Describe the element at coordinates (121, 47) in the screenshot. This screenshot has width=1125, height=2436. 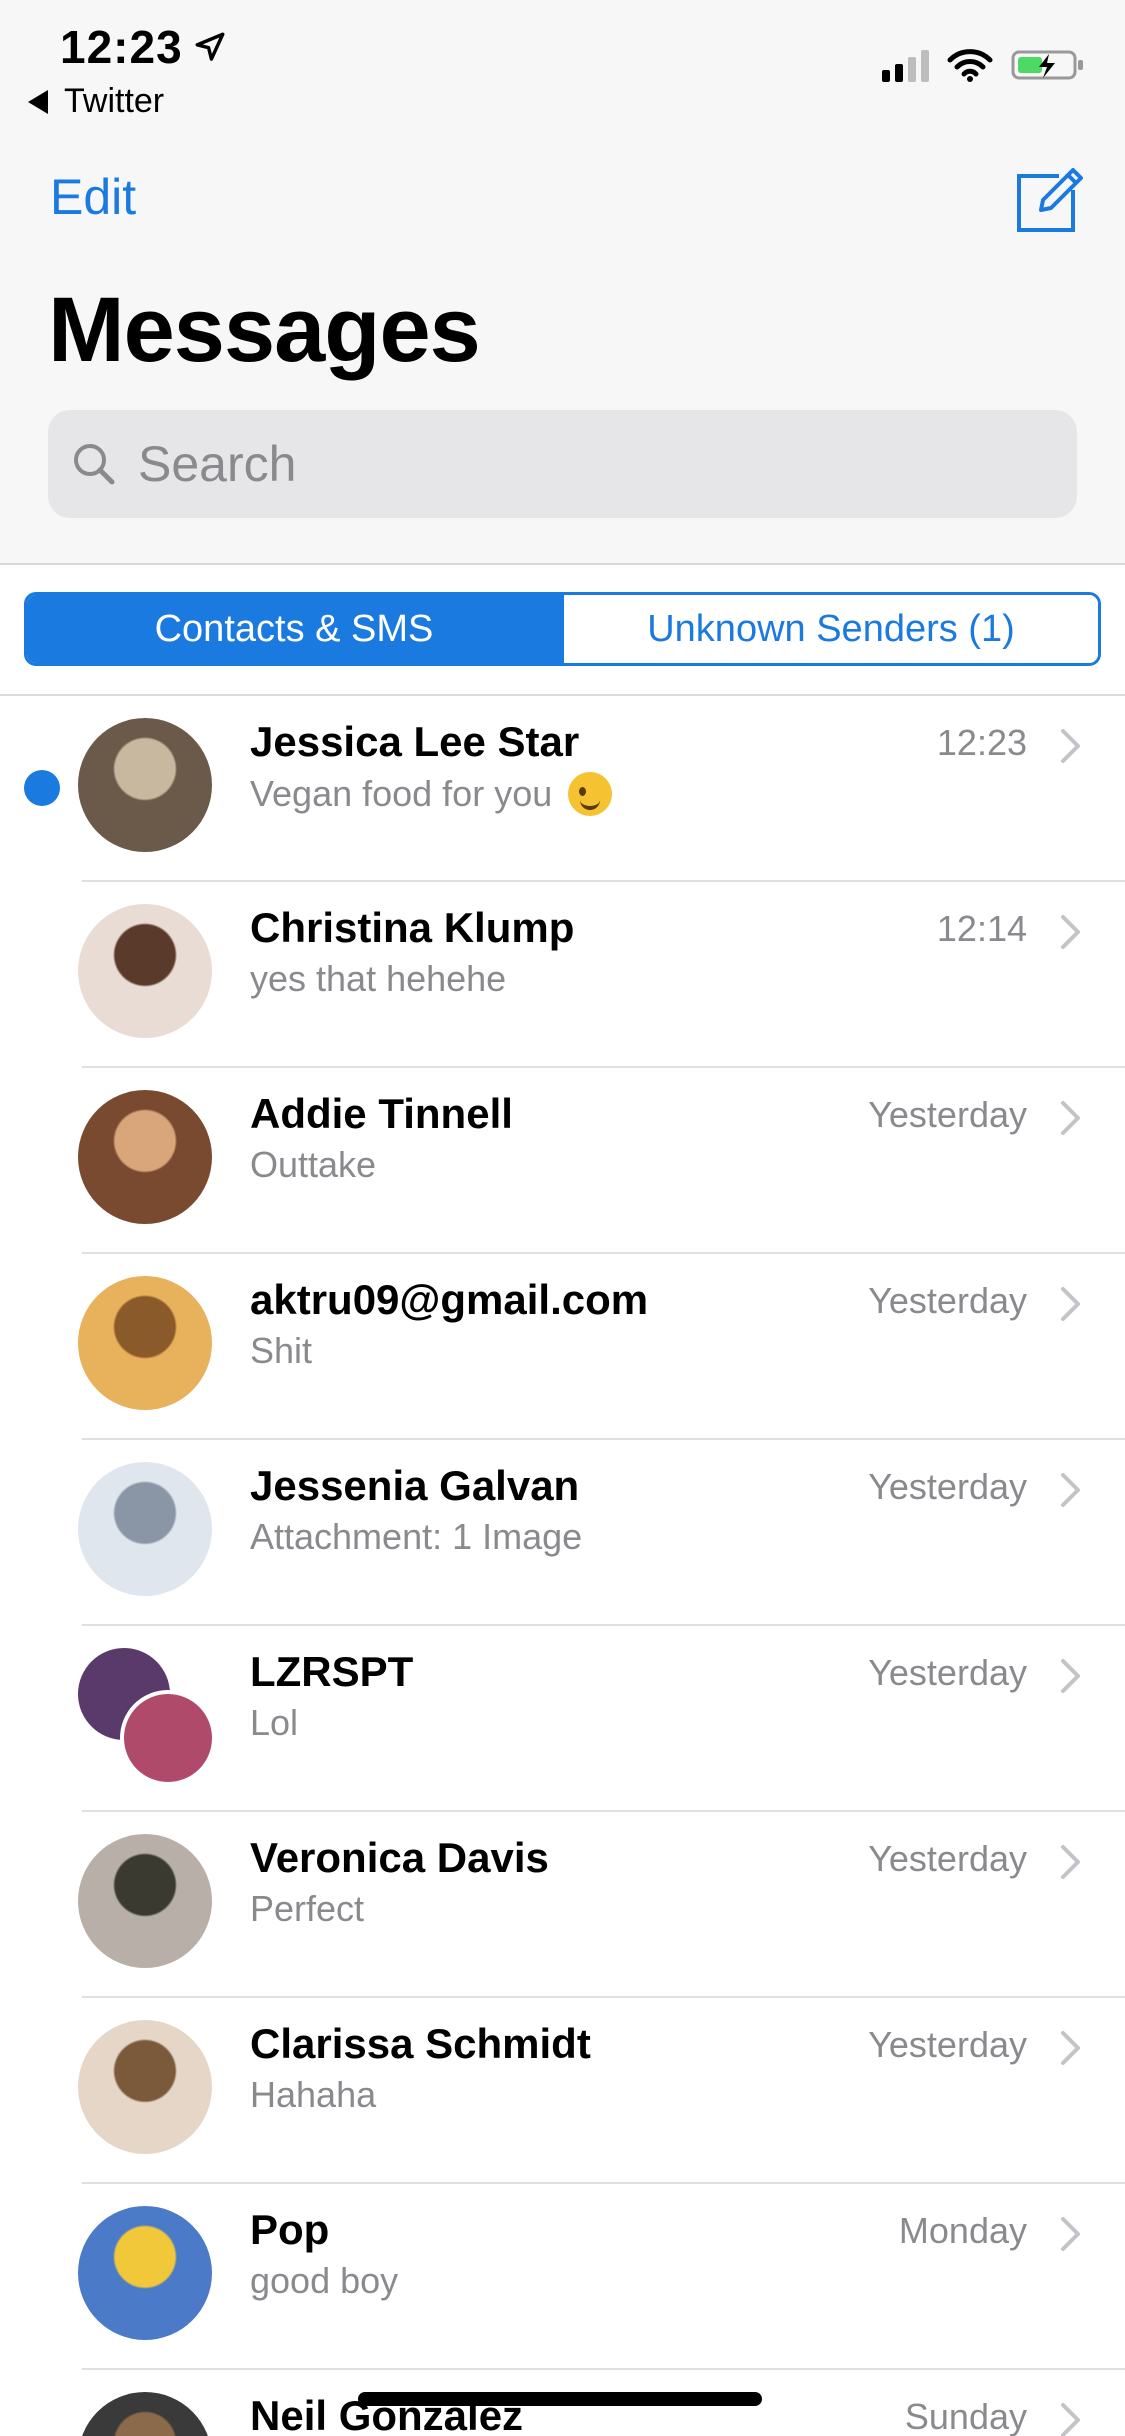
I see `status-time-text: 12:23` at that location.